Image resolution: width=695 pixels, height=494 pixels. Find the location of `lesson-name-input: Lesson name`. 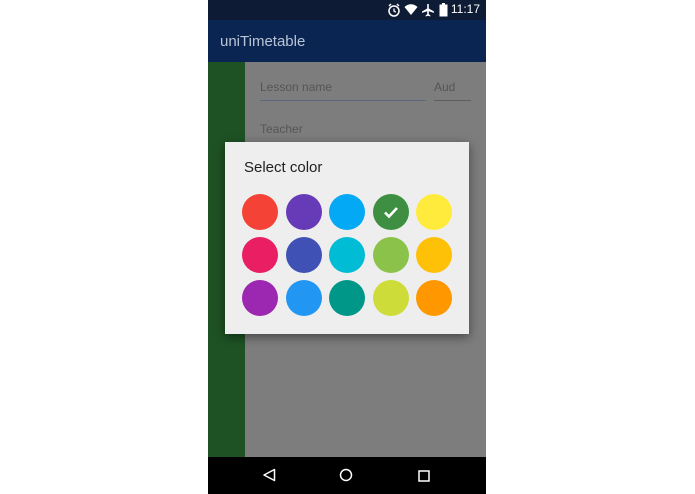

lesson-name-input: Lesson name is located at coordinates (343, 90).